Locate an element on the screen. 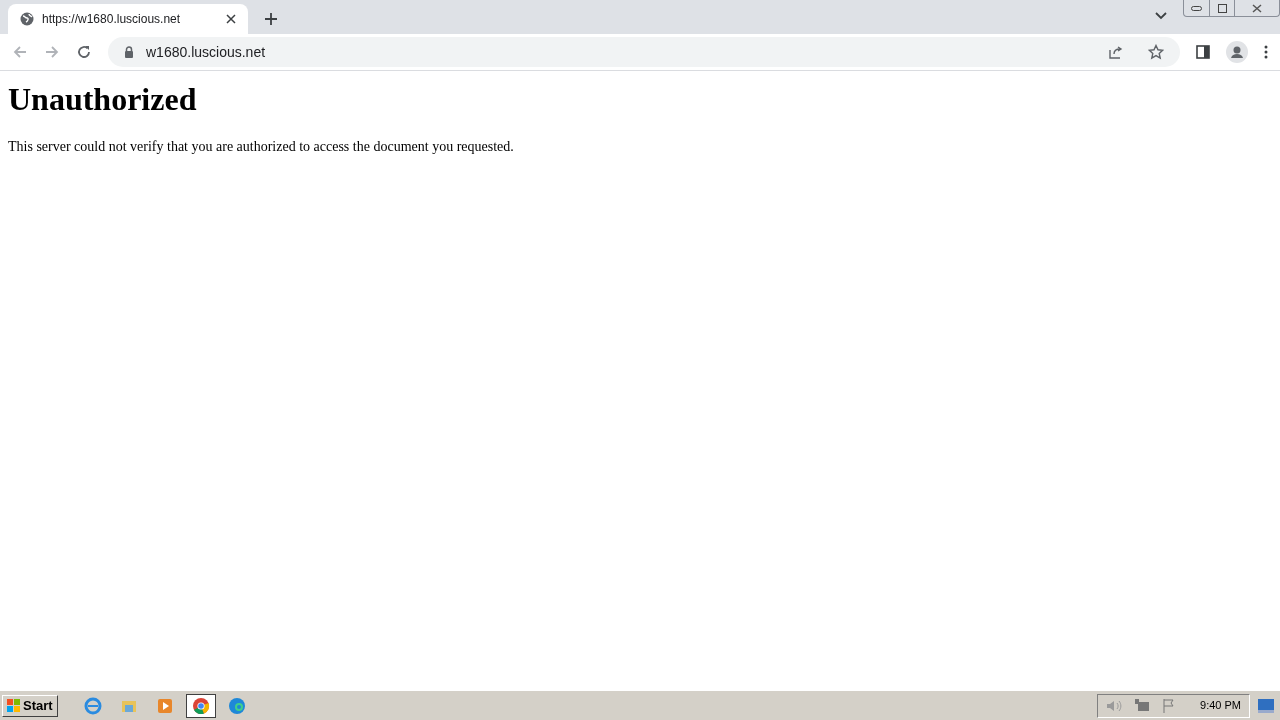  tab-title: https://w1680.luscious.net is located at coordinates (112, 19).